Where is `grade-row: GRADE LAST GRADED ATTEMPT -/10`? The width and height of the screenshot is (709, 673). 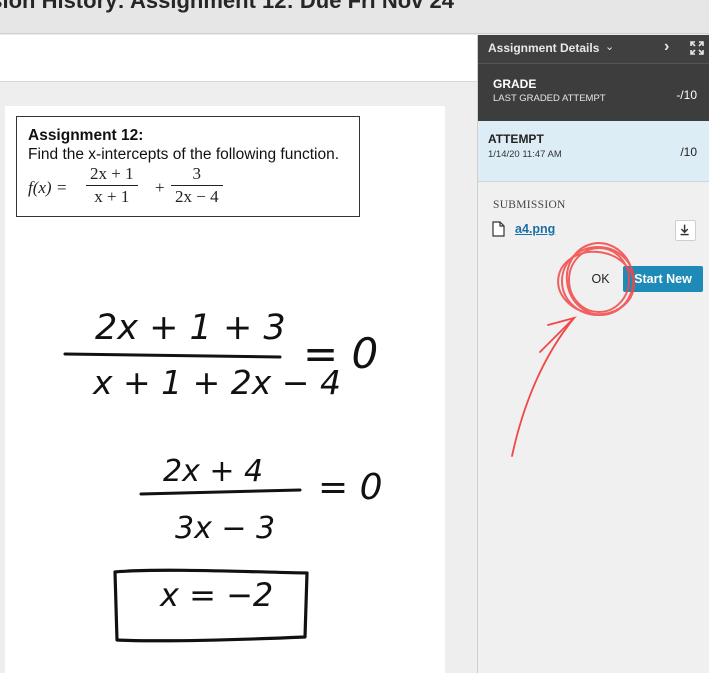
grade-row: GRADE LAST GRADED ATTEMPT -/10 is located at coordinates (593, 92).